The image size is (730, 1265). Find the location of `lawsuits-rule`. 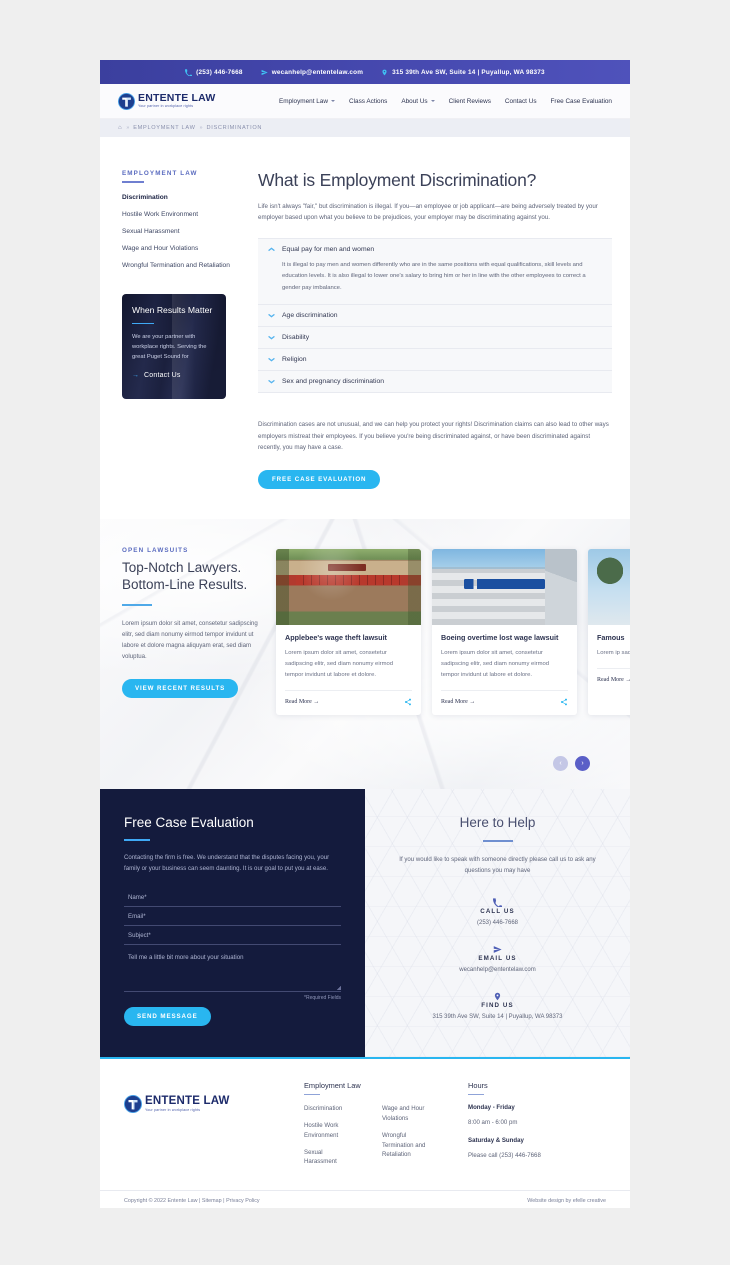

lawsuits-rule is located at coordinates (137, 604).